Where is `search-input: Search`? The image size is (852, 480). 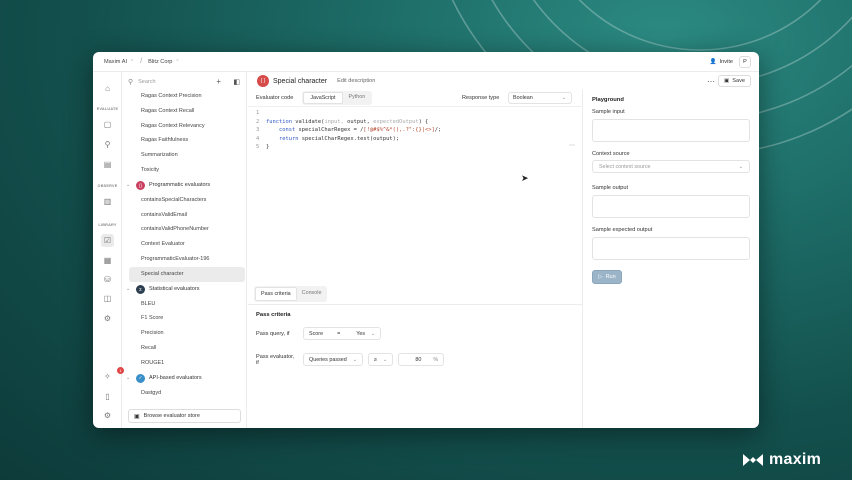
search-input: Search is located at coordinates (146, 82).